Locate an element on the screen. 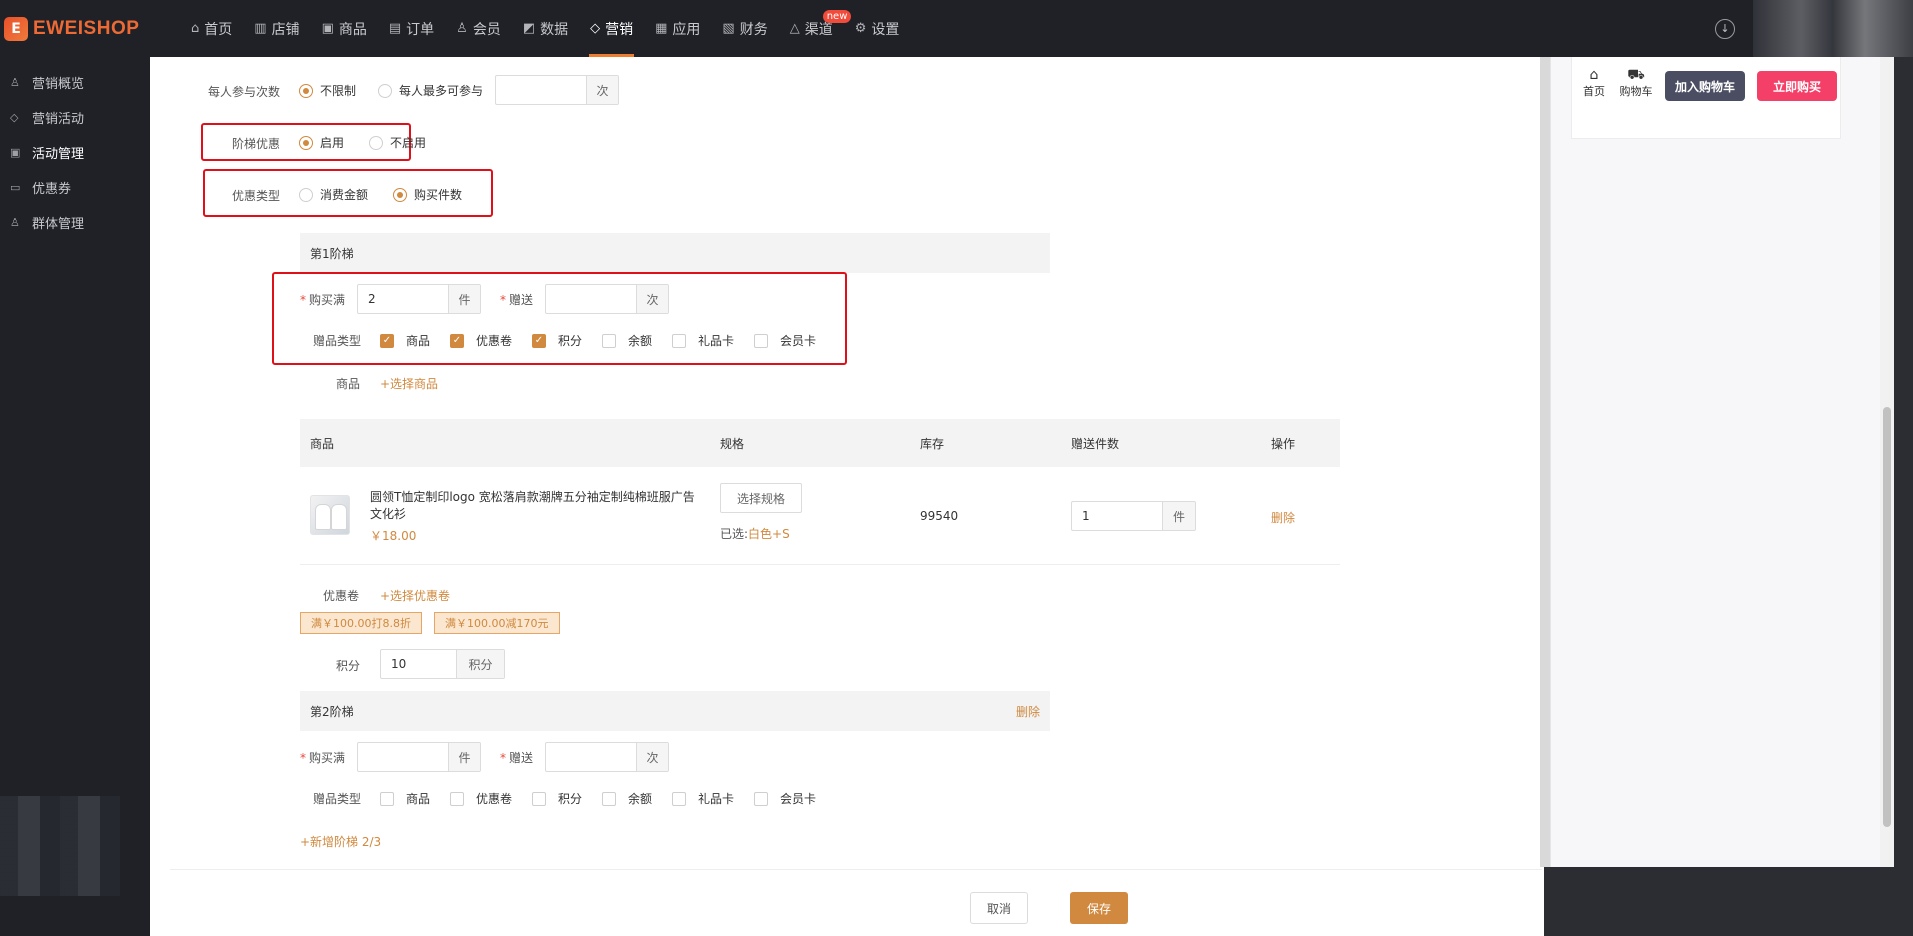 This screenshot has height=936, width=1913. sidebar-item-coupons: ▭ 优惠券 is located at coordinates (75, 187).